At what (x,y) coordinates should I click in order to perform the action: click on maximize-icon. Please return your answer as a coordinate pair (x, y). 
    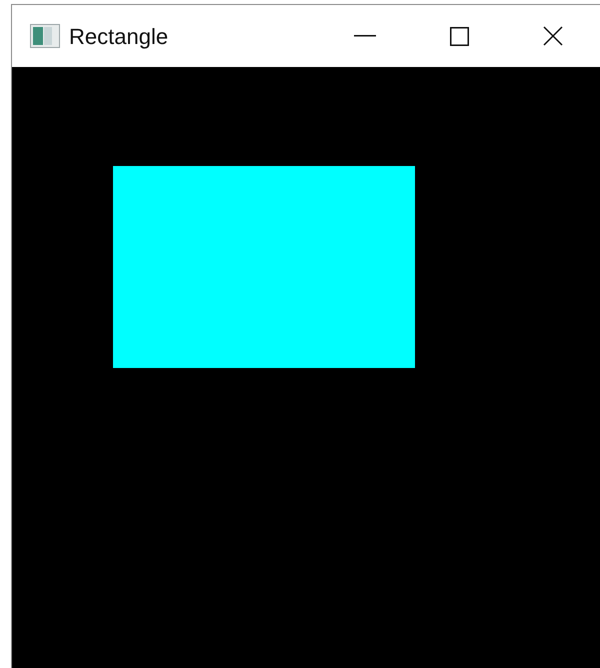
    Looking at the image, I should click on (459, 36).